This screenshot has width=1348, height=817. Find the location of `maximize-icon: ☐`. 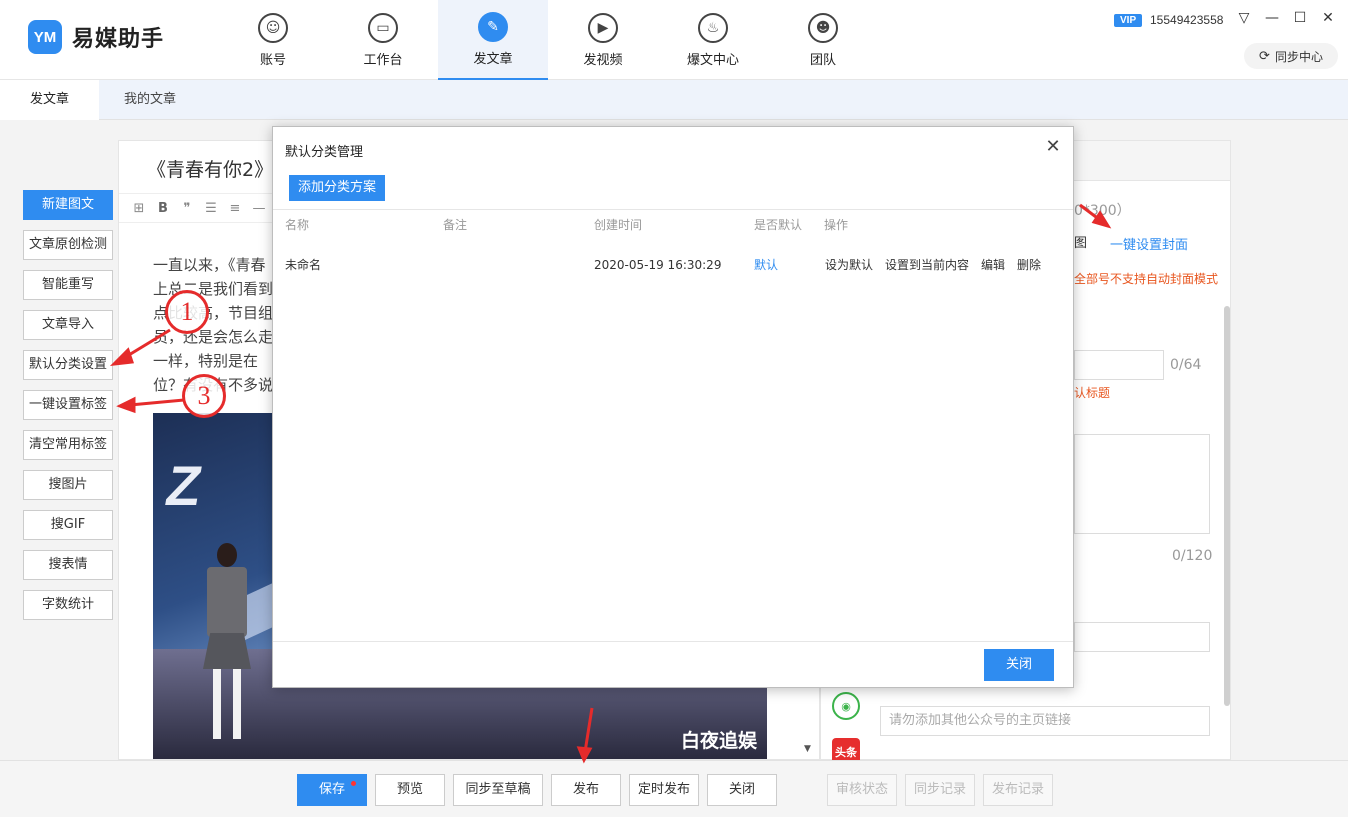

maximize-icon: ☐ is located at coordinates (1300, 18).